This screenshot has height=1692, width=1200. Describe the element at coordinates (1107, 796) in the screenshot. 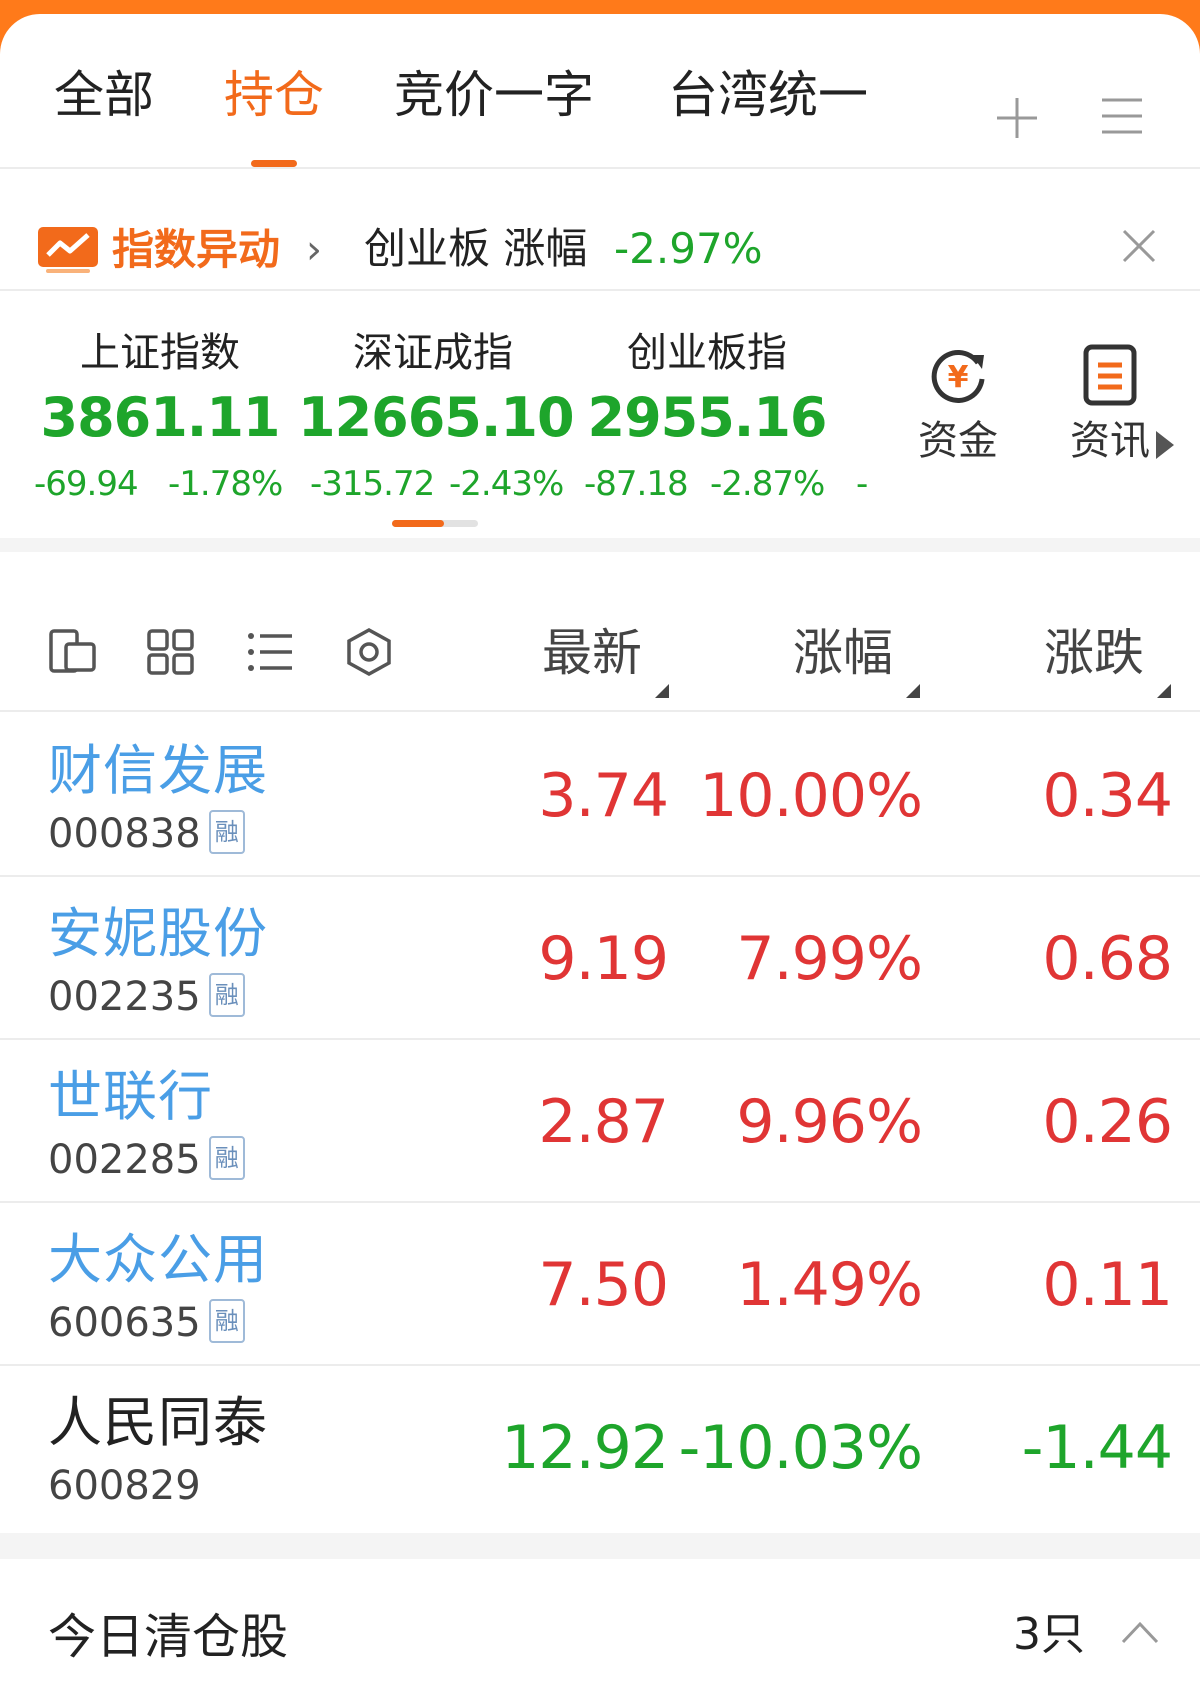

I see `stock-change: 0.34` at that location.